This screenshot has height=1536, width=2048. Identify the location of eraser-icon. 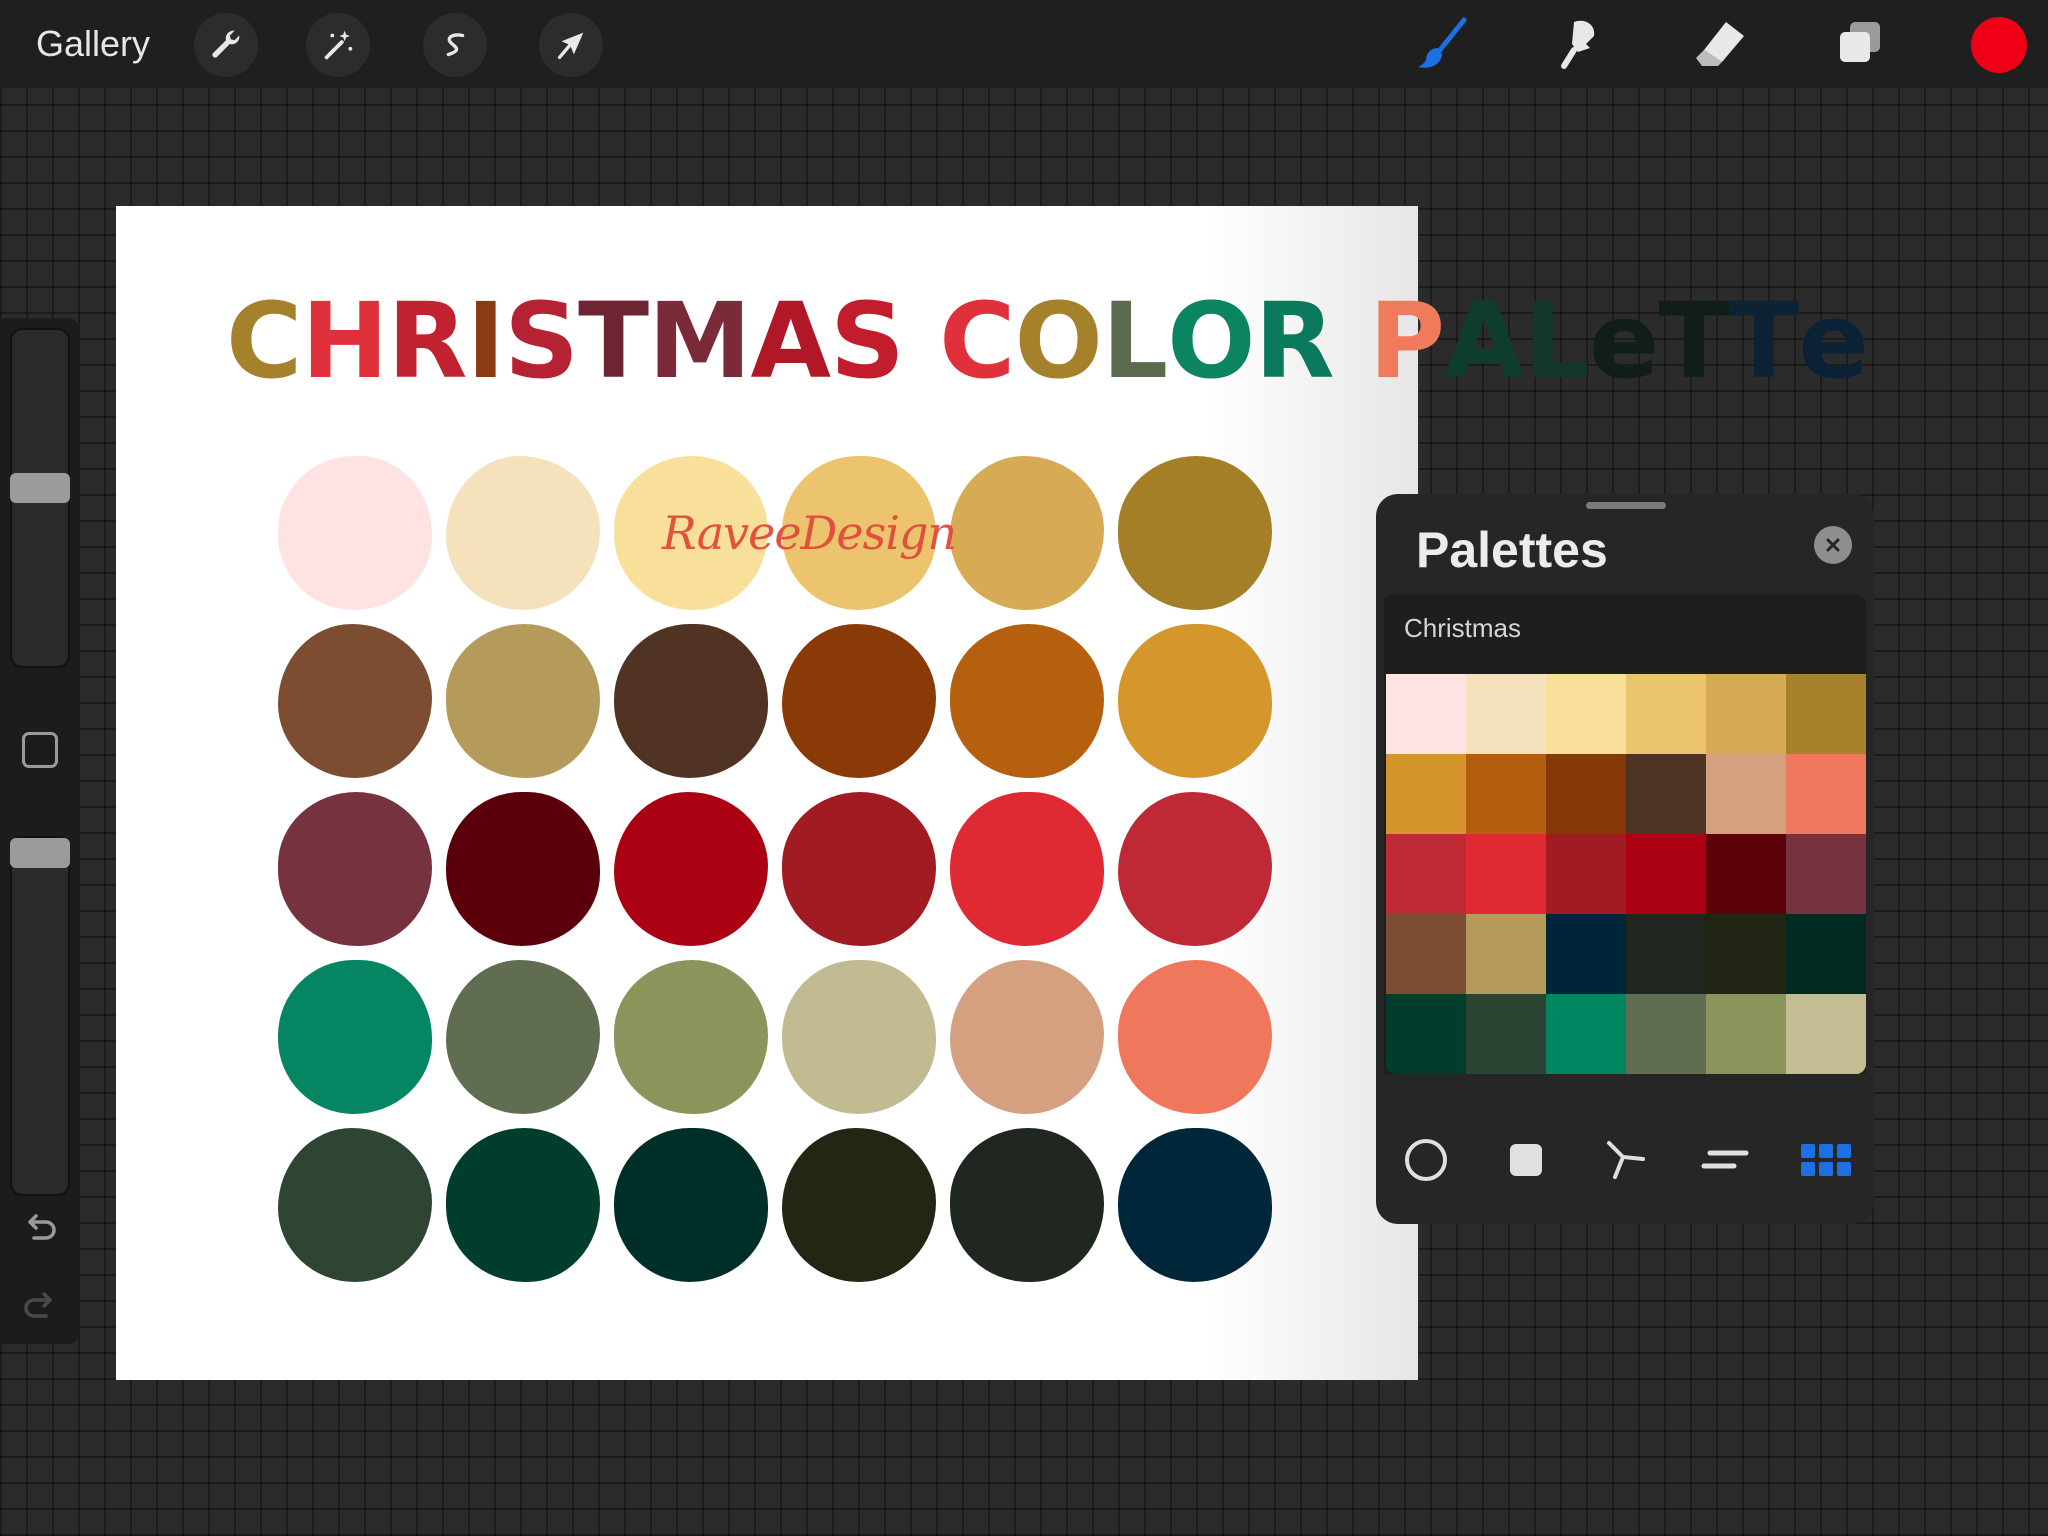
(1720, 44).